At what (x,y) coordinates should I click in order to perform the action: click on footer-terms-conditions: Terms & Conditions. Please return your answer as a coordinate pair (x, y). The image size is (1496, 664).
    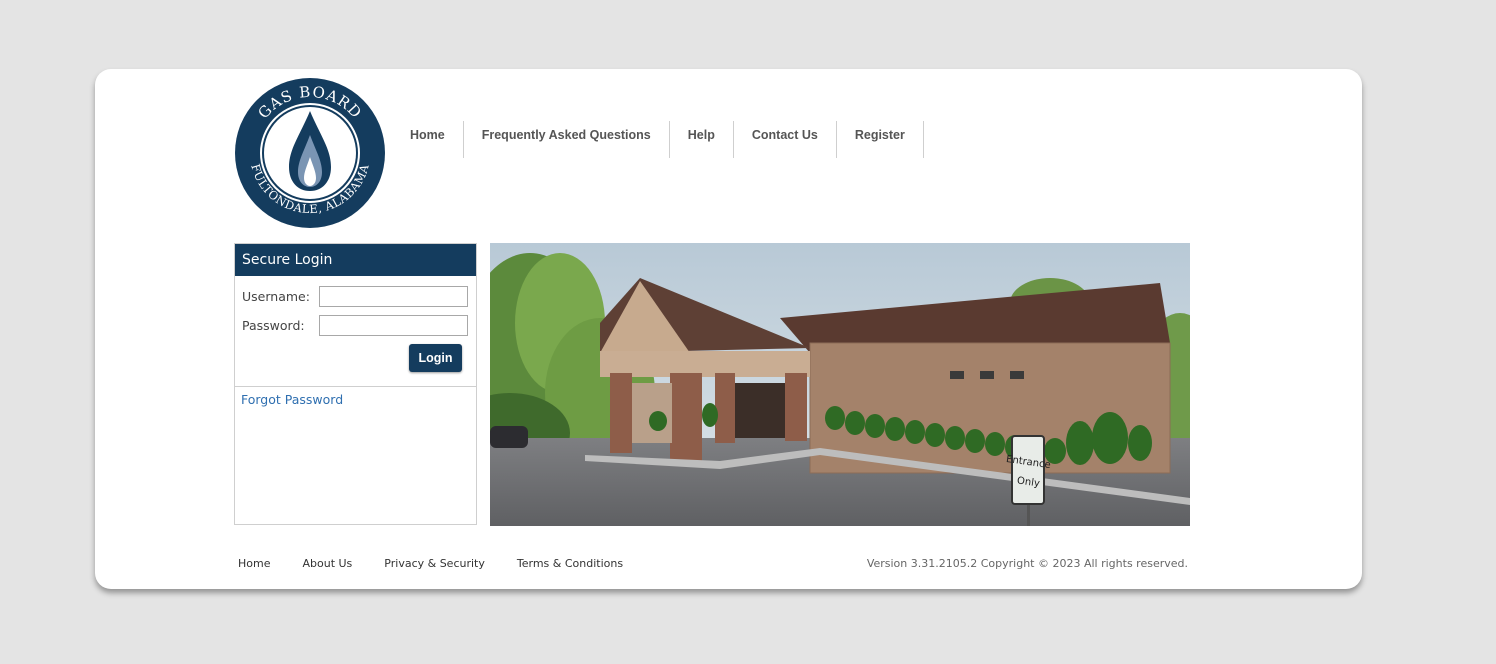
    Looking at the image, I should click on (570, 563).